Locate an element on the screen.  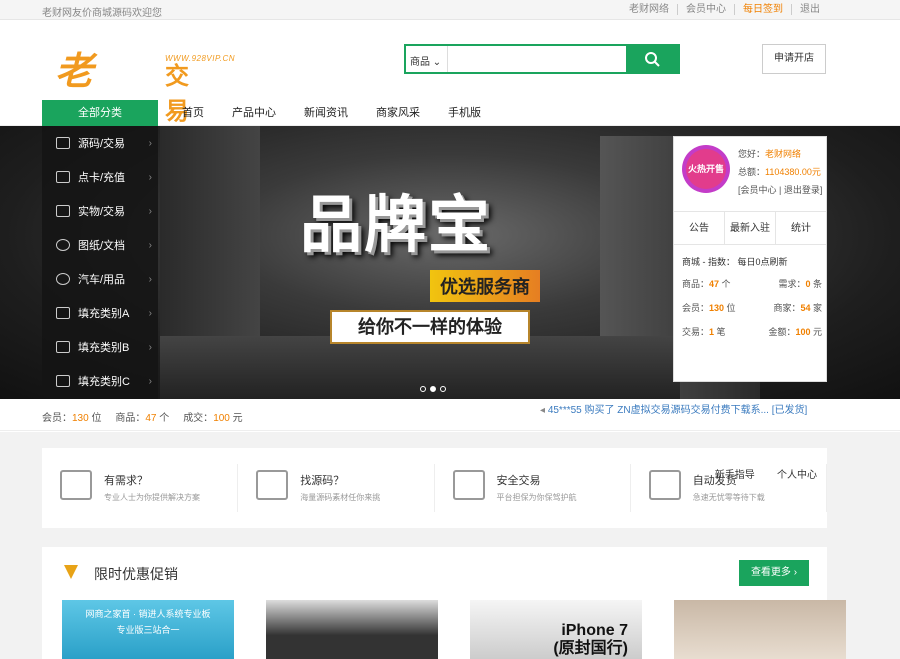
feature-title: 找源码？ is located at coordinates (322, 481).